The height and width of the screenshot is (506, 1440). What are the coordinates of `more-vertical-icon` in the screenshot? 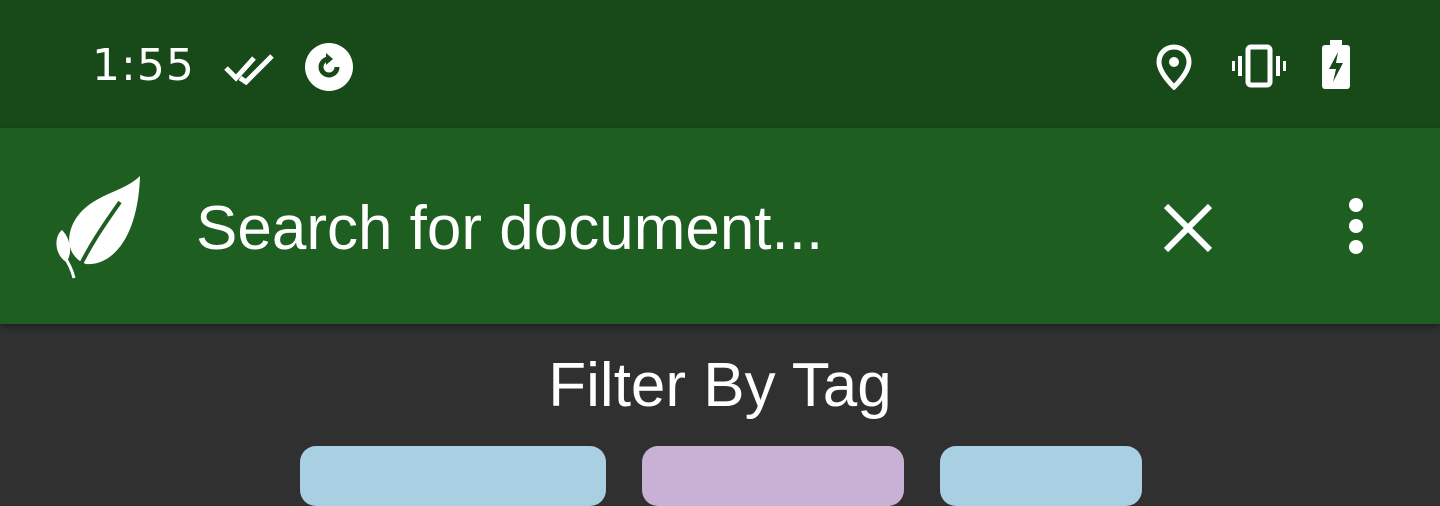 It's located at (1356, 226).